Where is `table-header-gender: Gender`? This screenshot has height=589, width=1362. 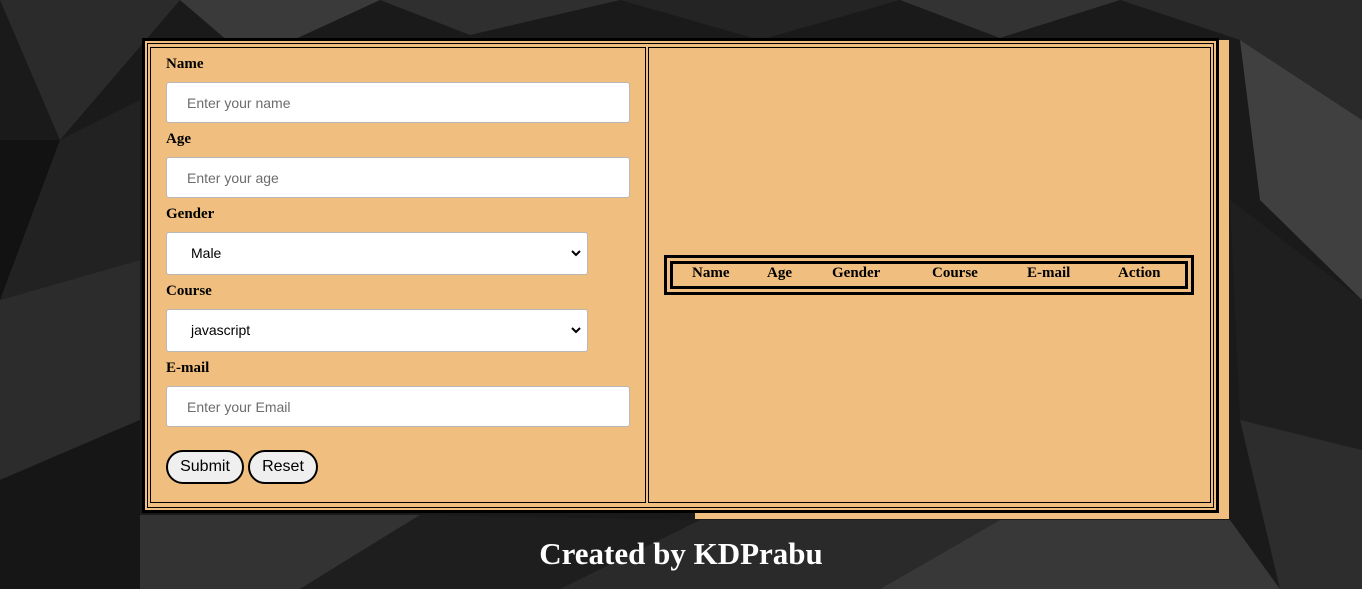 table-header-gender: Gender is located at coordinates (856, 273).